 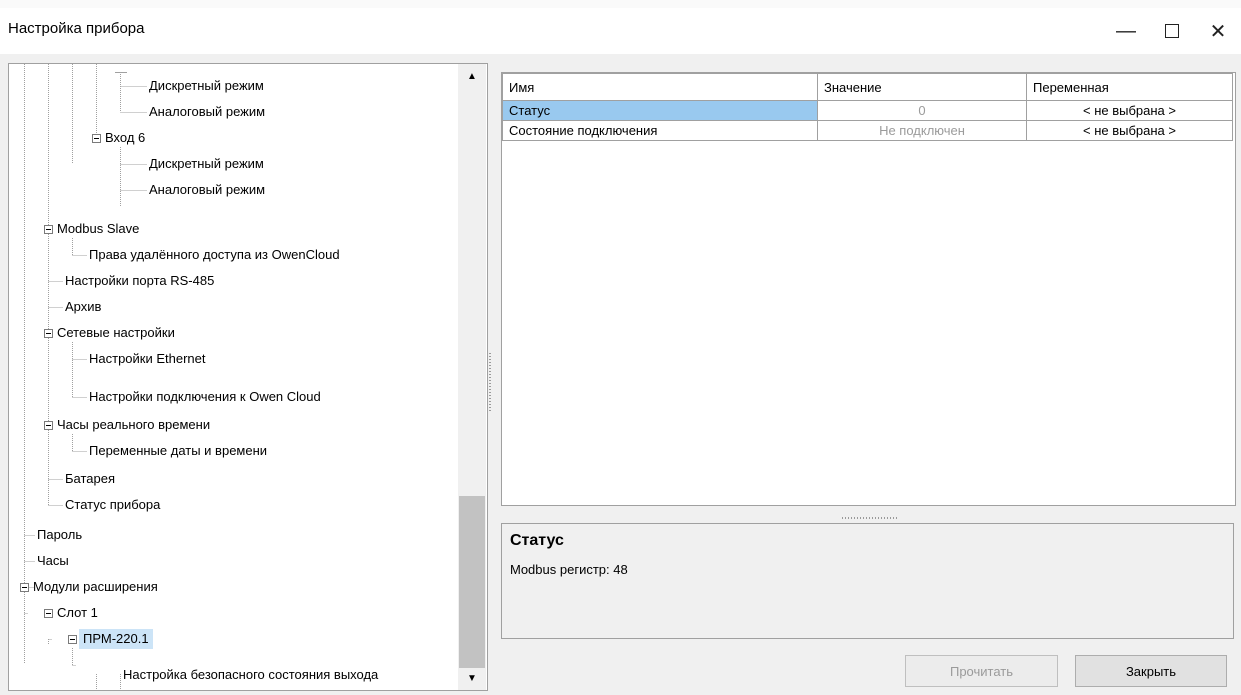 I want to click on tree-scrollbar: ▲ ▼, so click(x=472, y=377).